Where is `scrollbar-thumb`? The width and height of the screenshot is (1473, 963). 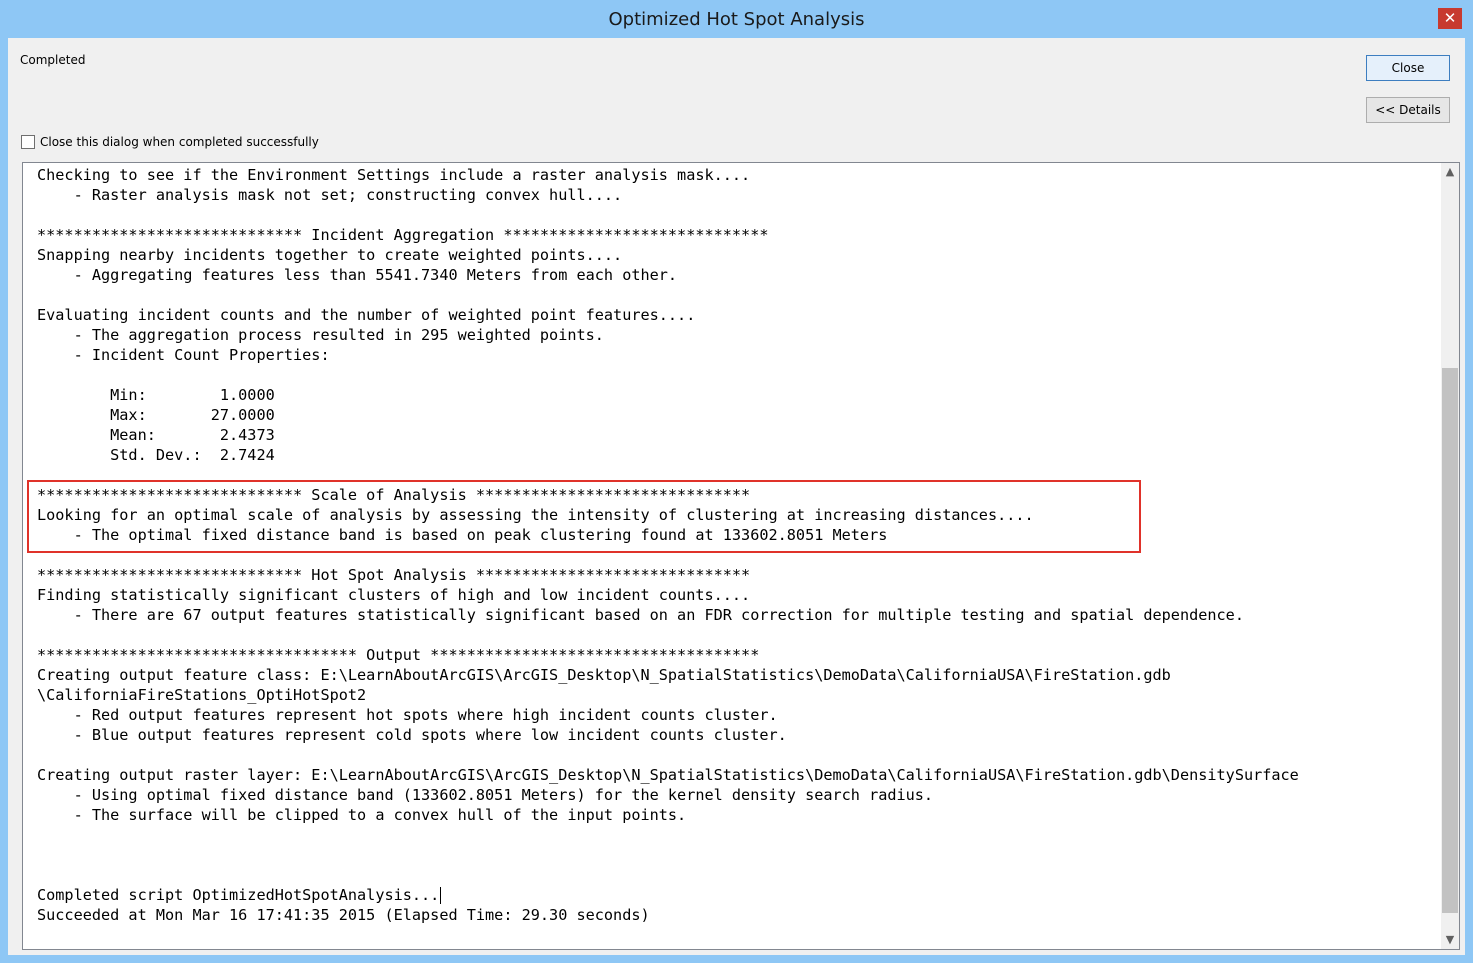 scrollbar-thumb is located at coordinates (1450, 640).